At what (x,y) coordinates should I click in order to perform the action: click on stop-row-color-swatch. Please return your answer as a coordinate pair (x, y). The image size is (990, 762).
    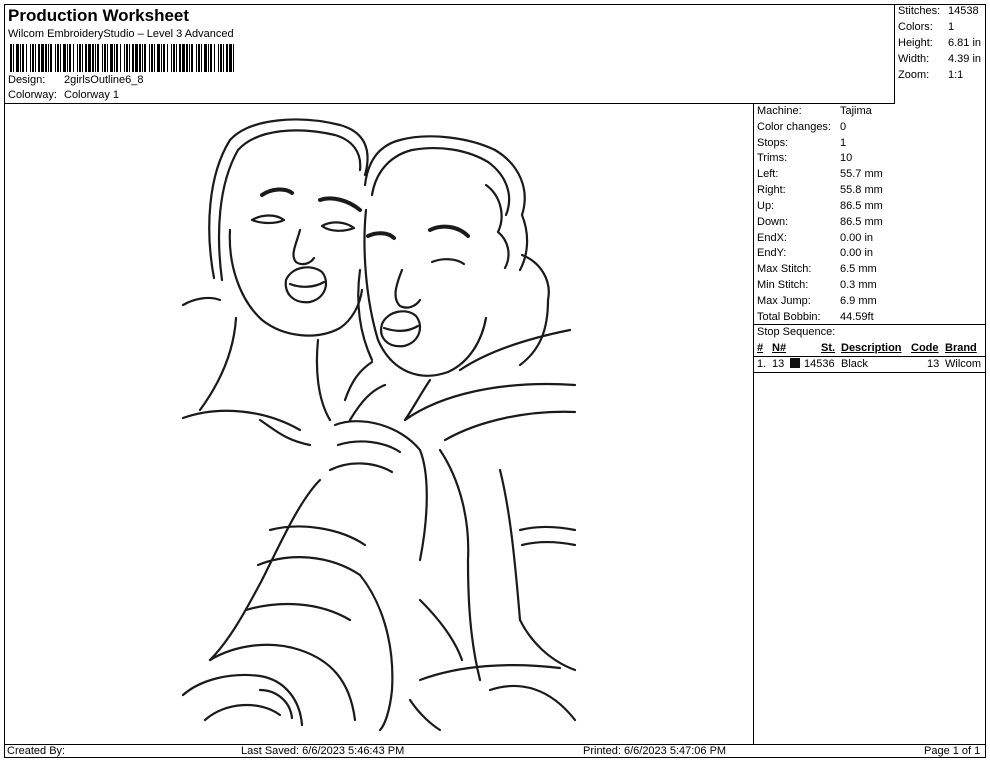
    Looking at the image, I should click on (795, 364).